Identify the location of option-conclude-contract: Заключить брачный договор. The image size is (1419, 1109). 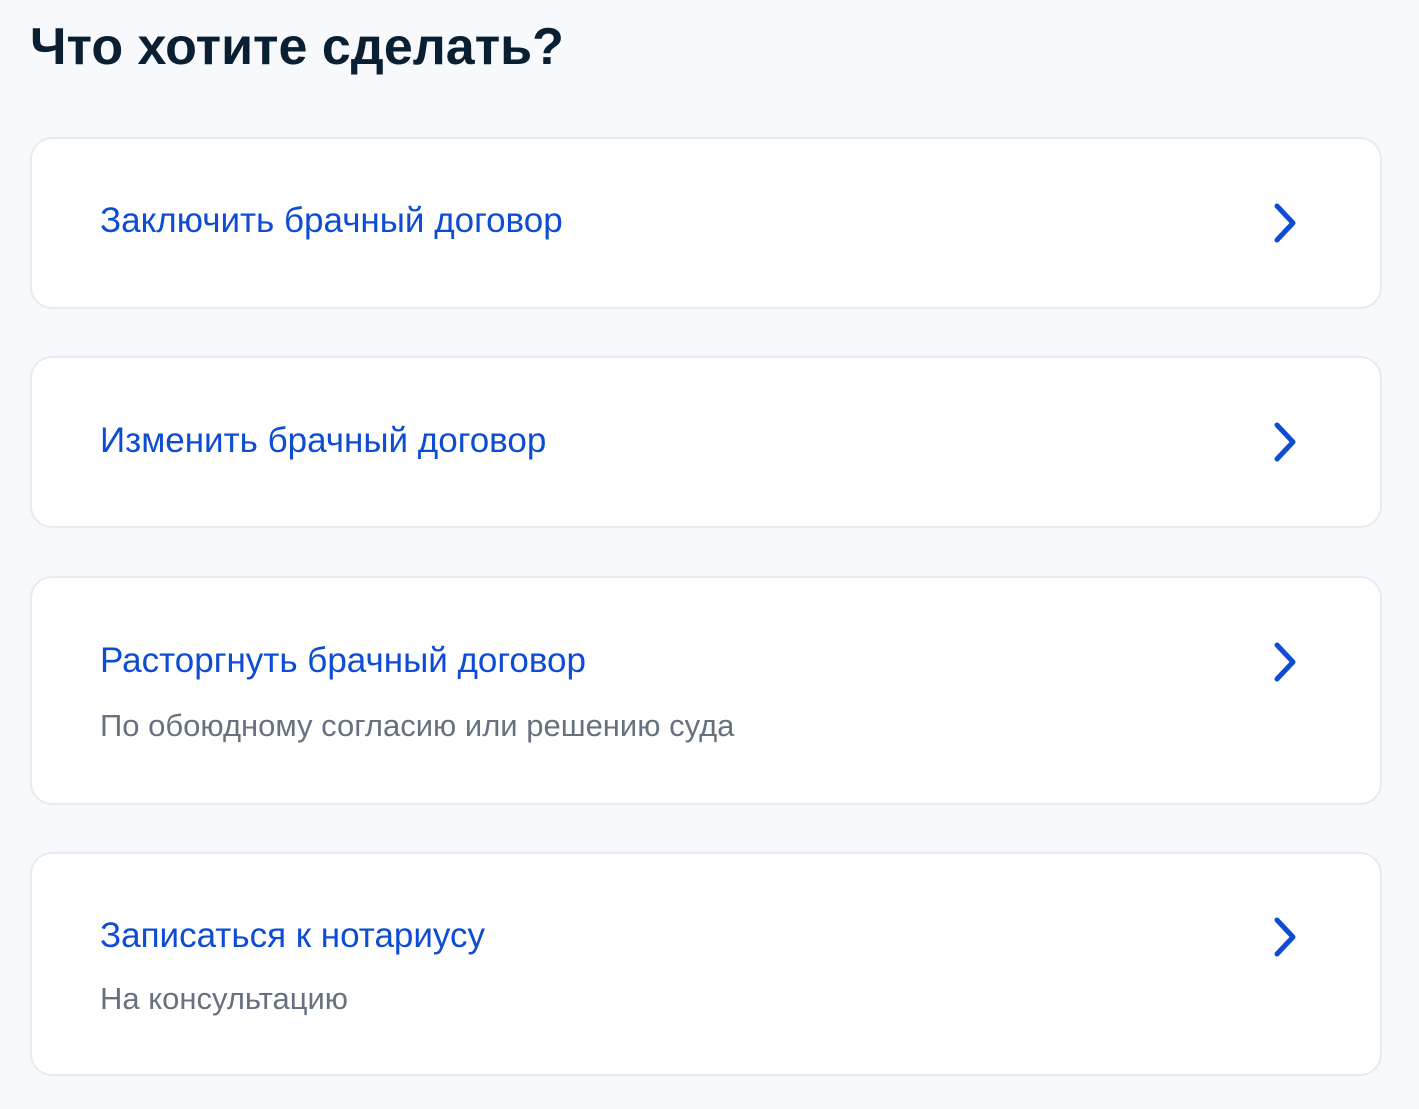
(706, 223).